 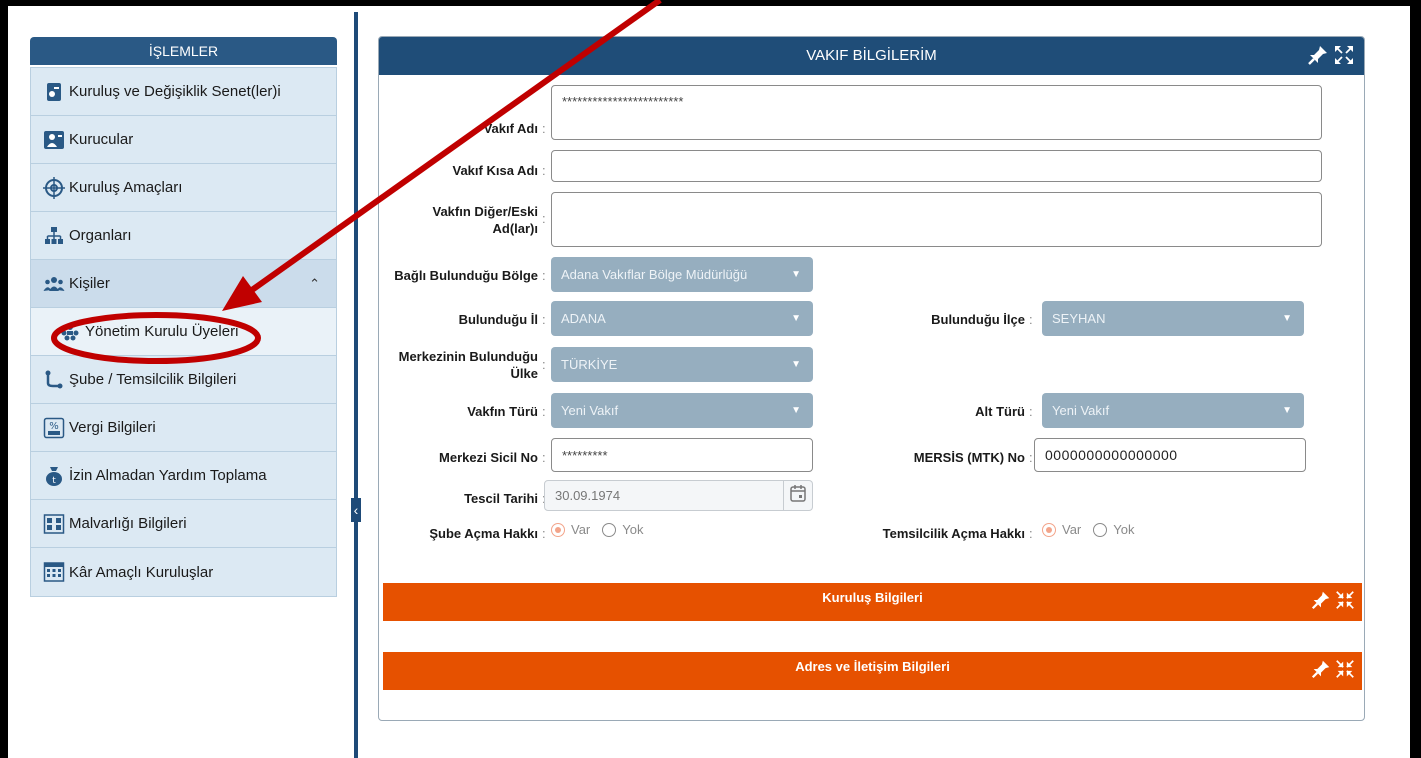 What do you see at coordinates (515, 228) in the screenshot?
I see `diger-eski-label-line2: Ad(lar)ı` at bounding box center [515, 228].